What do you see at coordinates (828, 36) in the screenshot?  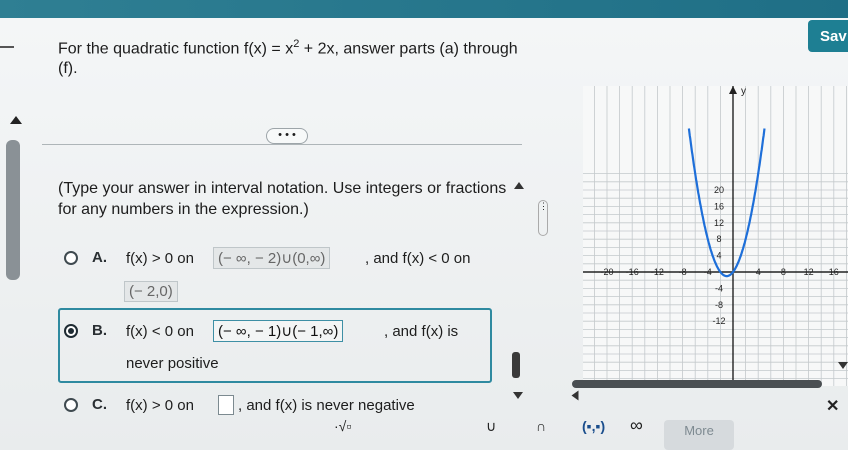 I see `save-button: Sav` at bounding box center [828, 36].